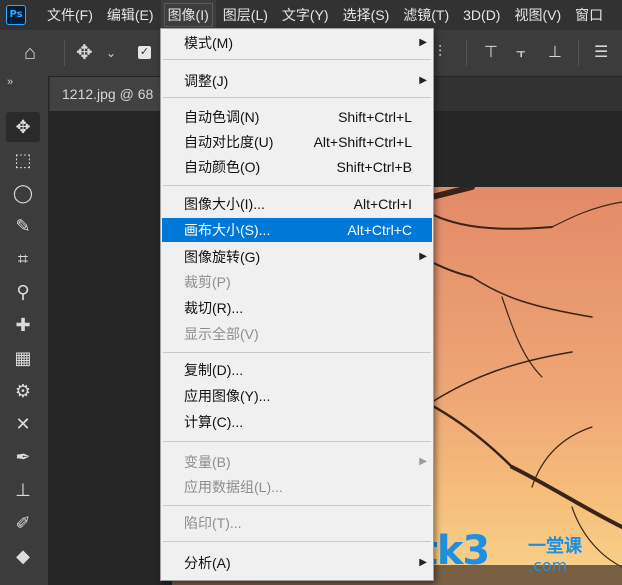 Image resolution: width=622 pixels, height=585 pixels. What do you see at coordinates (245, 15) in the screenshot?
I see `menu-layer: 图层(L)` at bounding box center [245, 15].